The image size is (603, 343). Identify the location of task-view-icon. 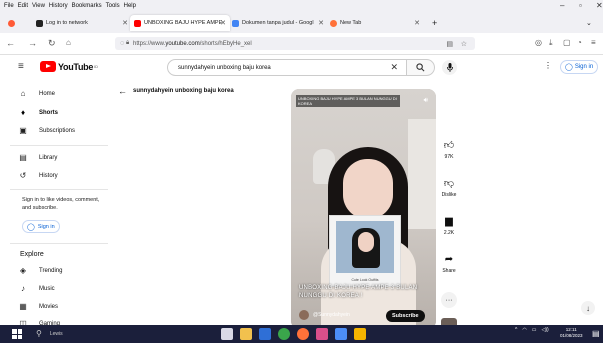
(227, 334).